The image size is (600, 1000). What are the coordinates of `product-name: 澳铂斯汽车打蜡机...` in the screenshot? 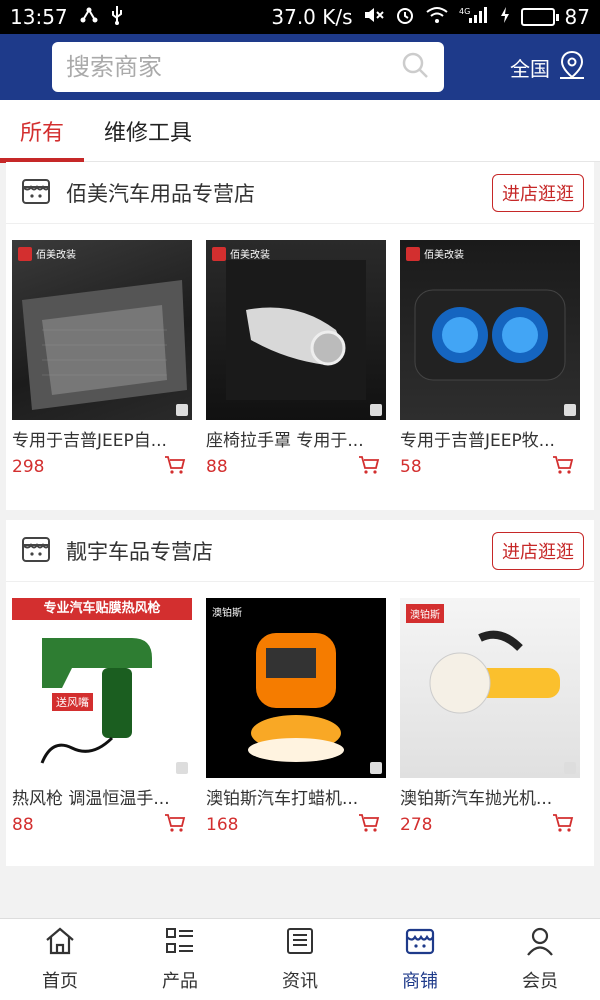 It's located at (282, 799).